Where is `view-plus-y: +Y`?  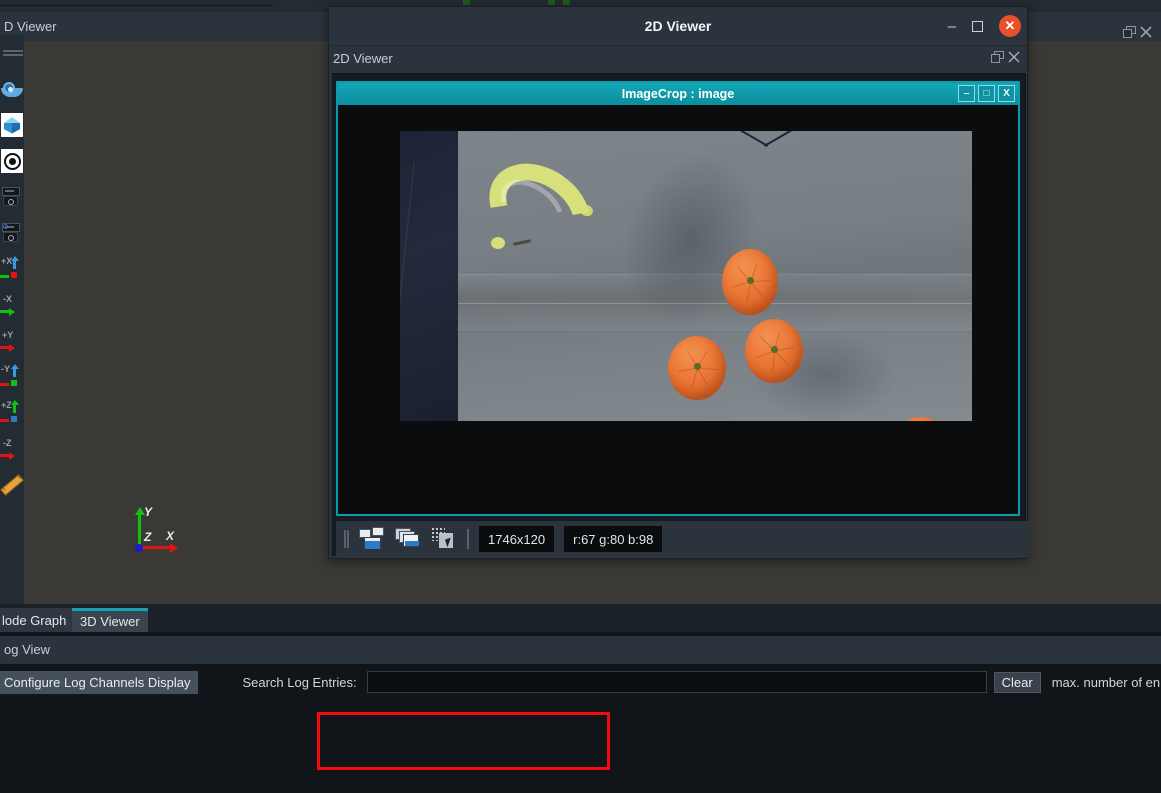
view-plus-y: +Y is located at coordinates (12, 341).